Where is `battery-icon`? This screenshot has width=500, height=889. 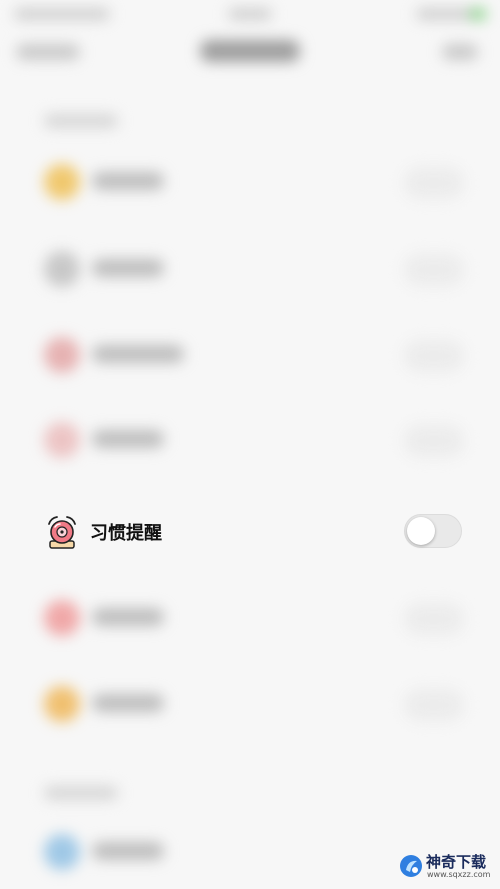
battery-icon is located at coordinates (478, 14).